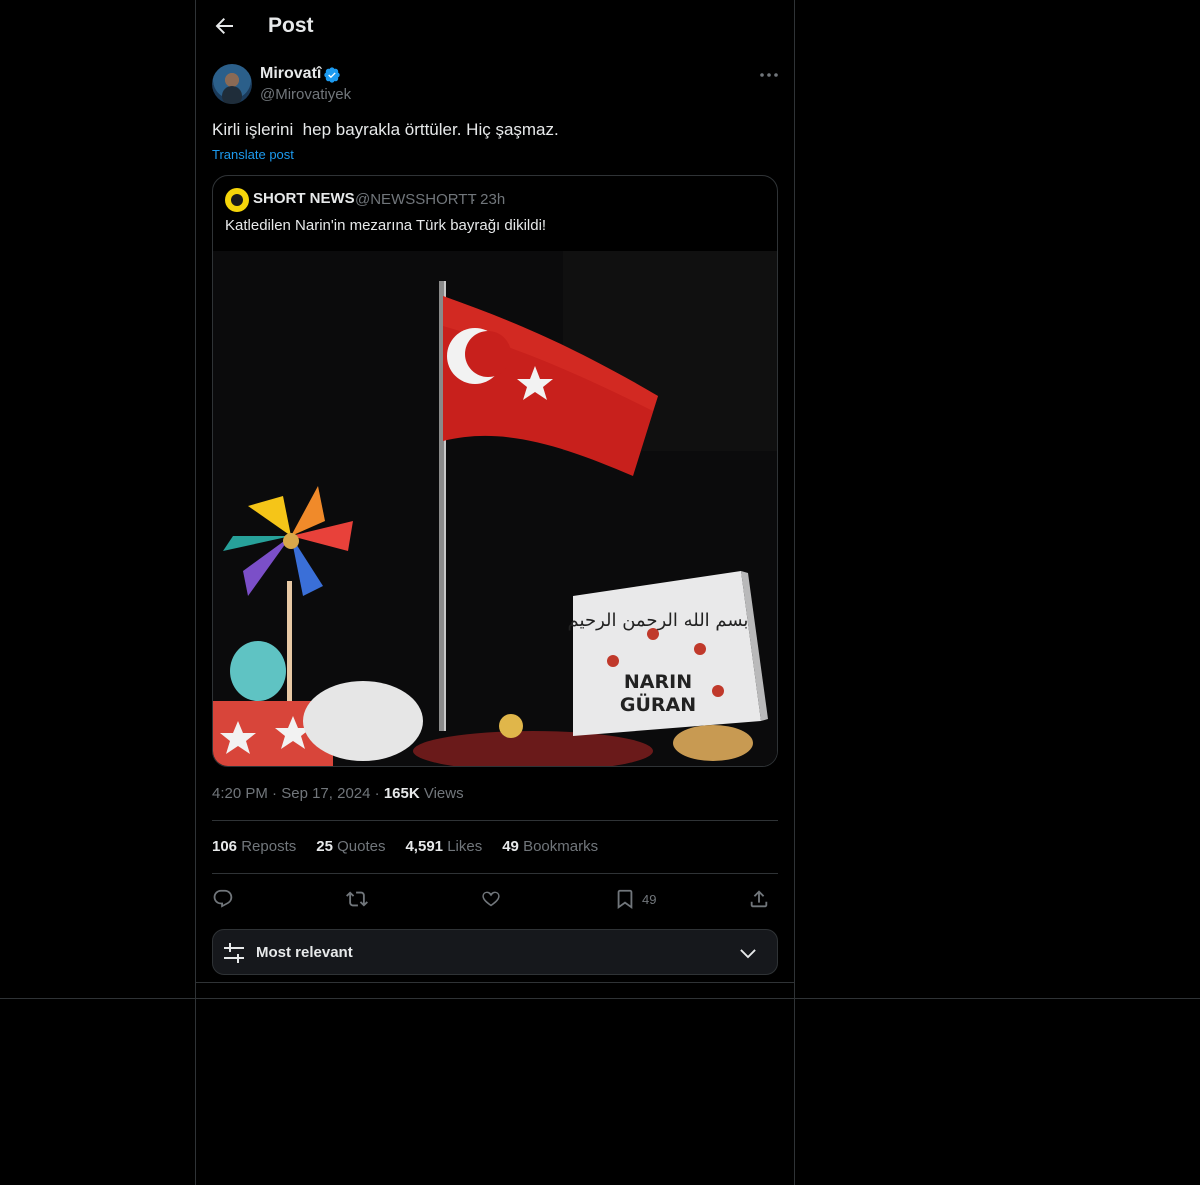 This screenshot has width=1200, height=1185. Describe the element at coordinates (224, 26) in the screenshot. I see `back-arrow-icon` at that location.